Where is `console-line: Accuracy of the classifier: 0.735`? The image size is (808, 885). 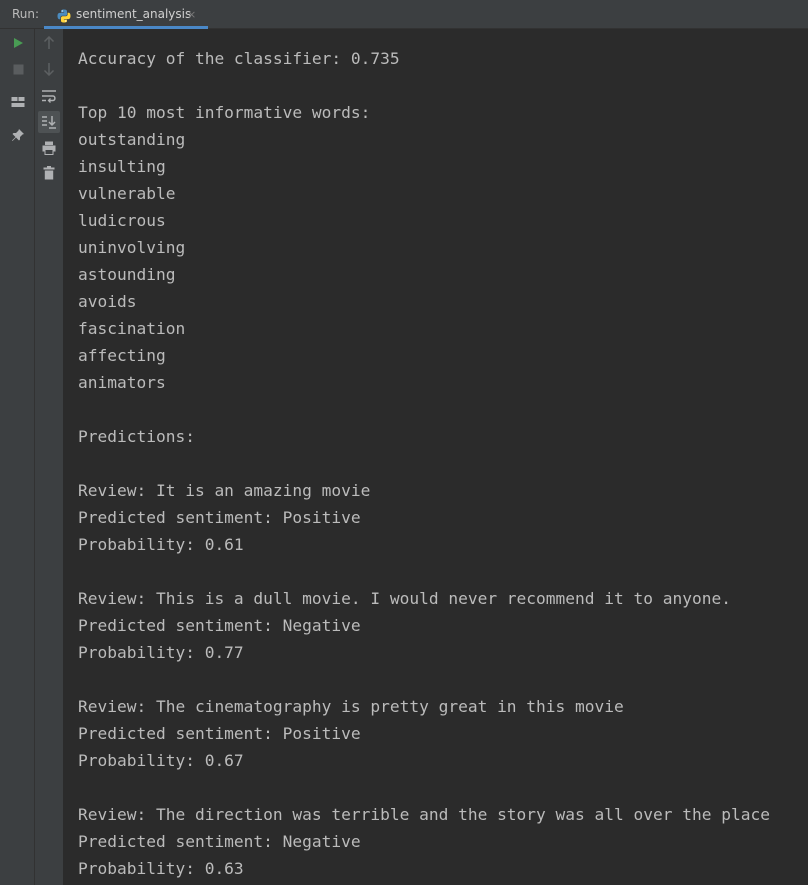
console-line: Accuracy of the classifier: 0.735 is located at coordinates (239, 58).